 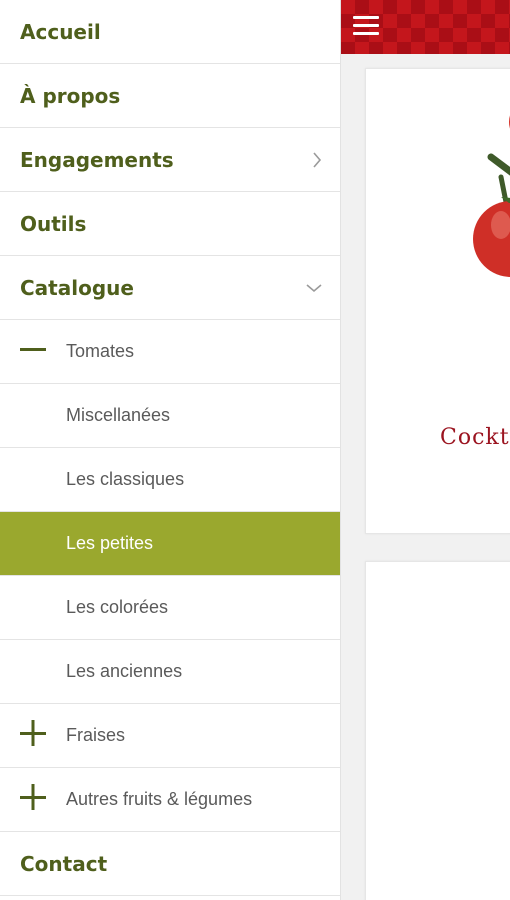 I want to click on sidebar-item-label: Outils, so click(x=53, y=223).